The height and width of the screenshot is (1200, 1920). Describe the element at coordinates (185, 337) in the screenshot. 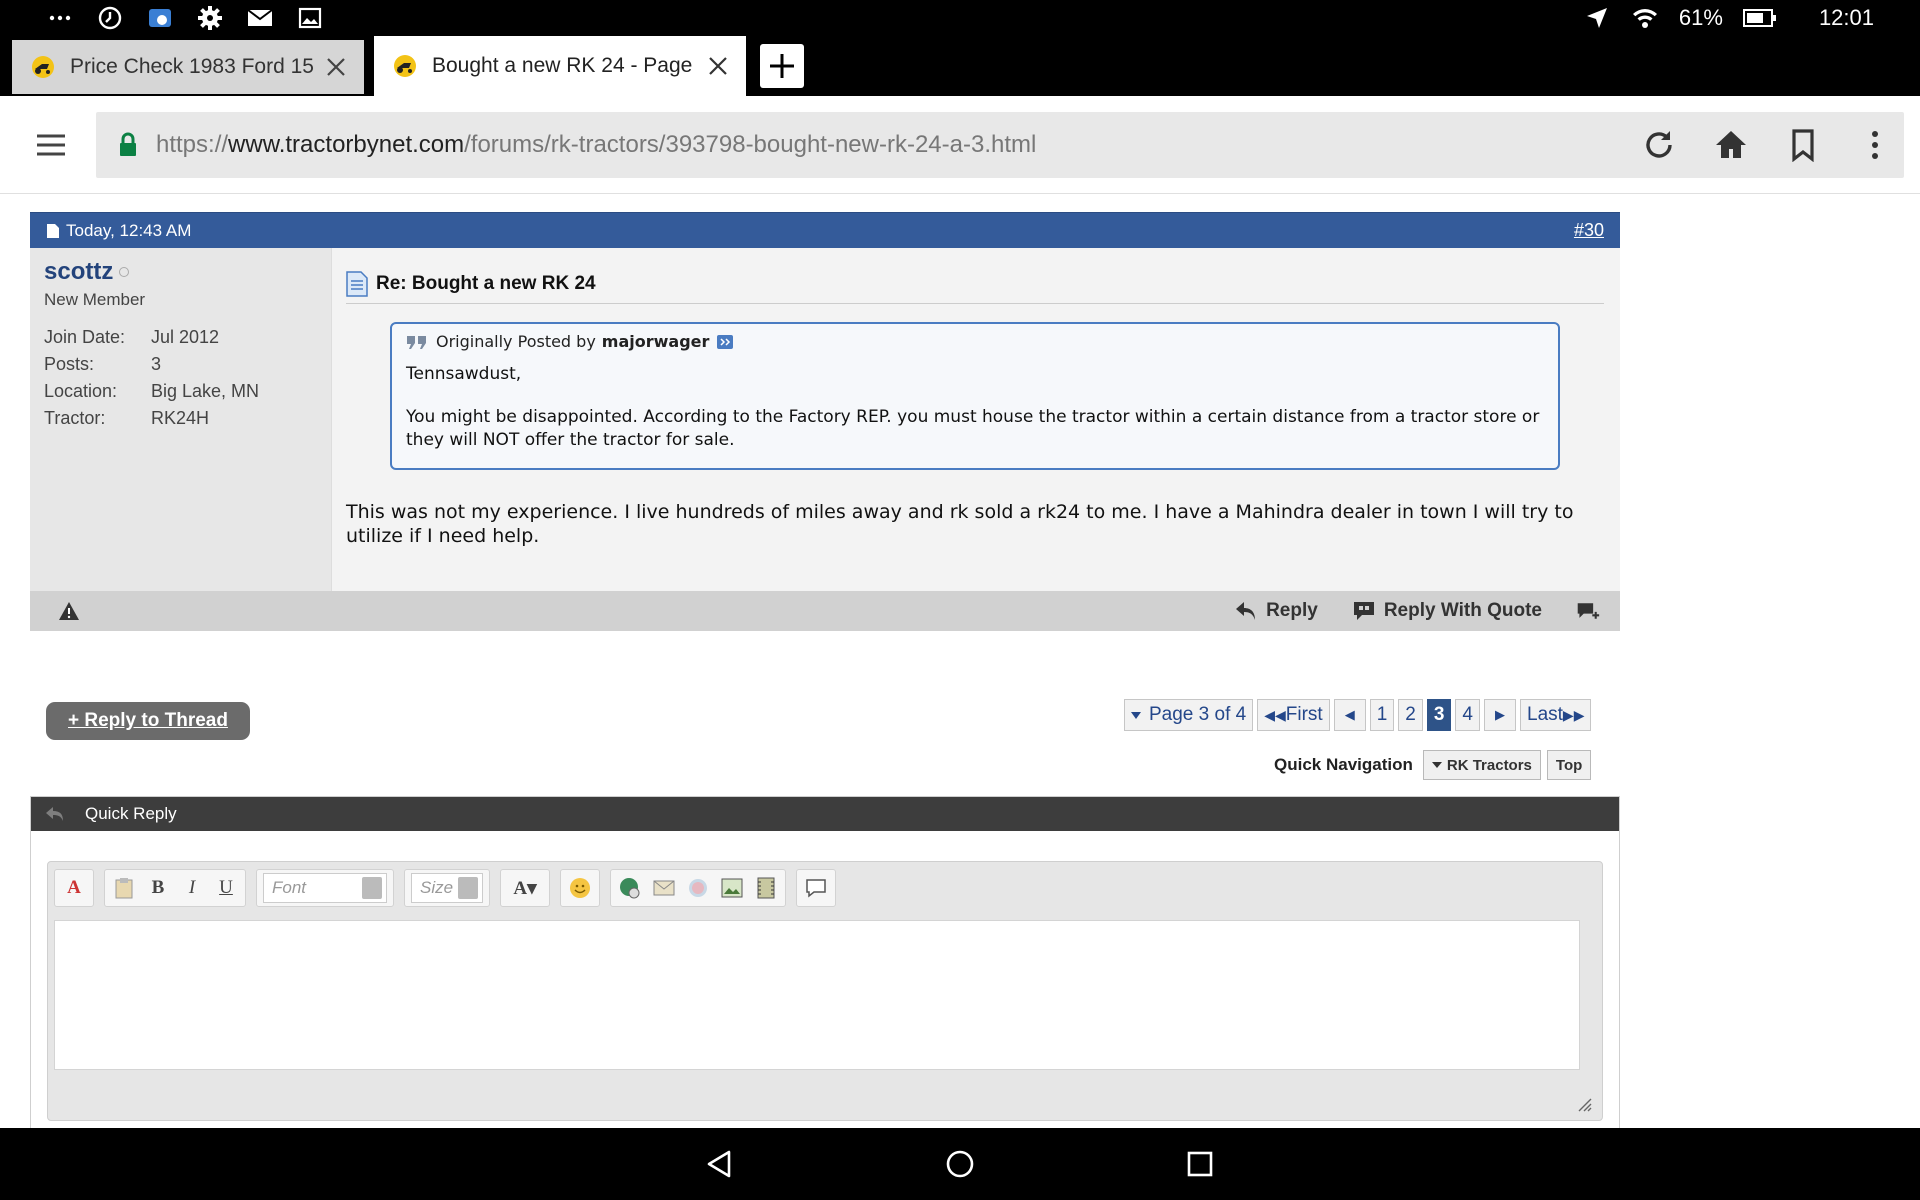

I see `stat-value: Jul 2012` at that location.